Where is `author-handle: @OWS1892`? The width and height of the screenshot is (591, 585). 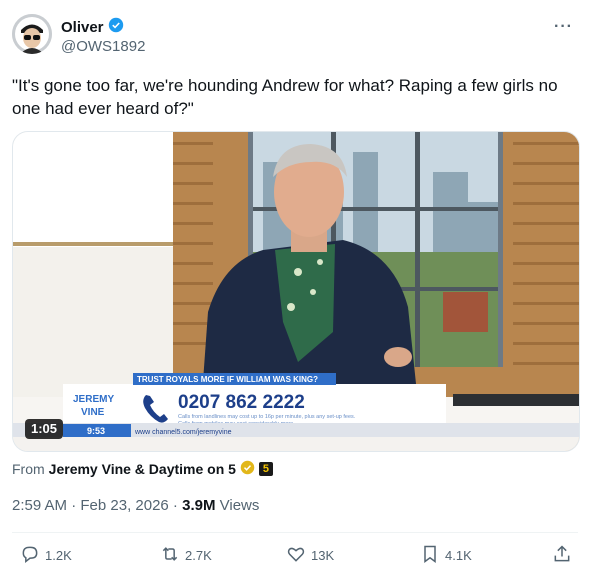
author-handle: @OWS1892 is located at coordinates (103, 46).